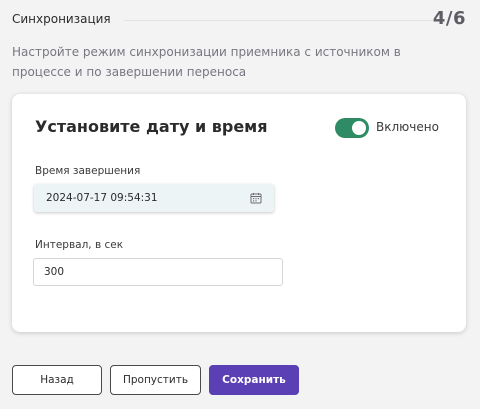 This screenshot has width=480, height=409. What do you see at coordinates (407, 127) in the screenshot?
I see `enabled-toggle-label: Включено` at bounding box center [407, 127].